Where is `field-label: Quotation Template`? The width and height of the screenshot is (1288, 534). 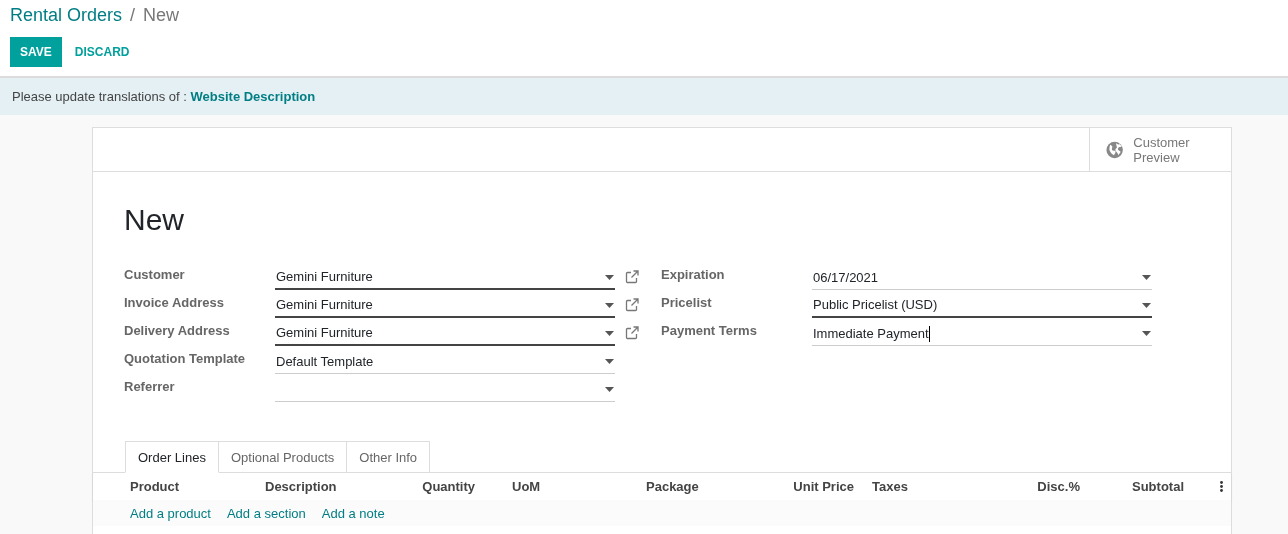 field-label: Quotation Template is located at coordinates (185, 358).